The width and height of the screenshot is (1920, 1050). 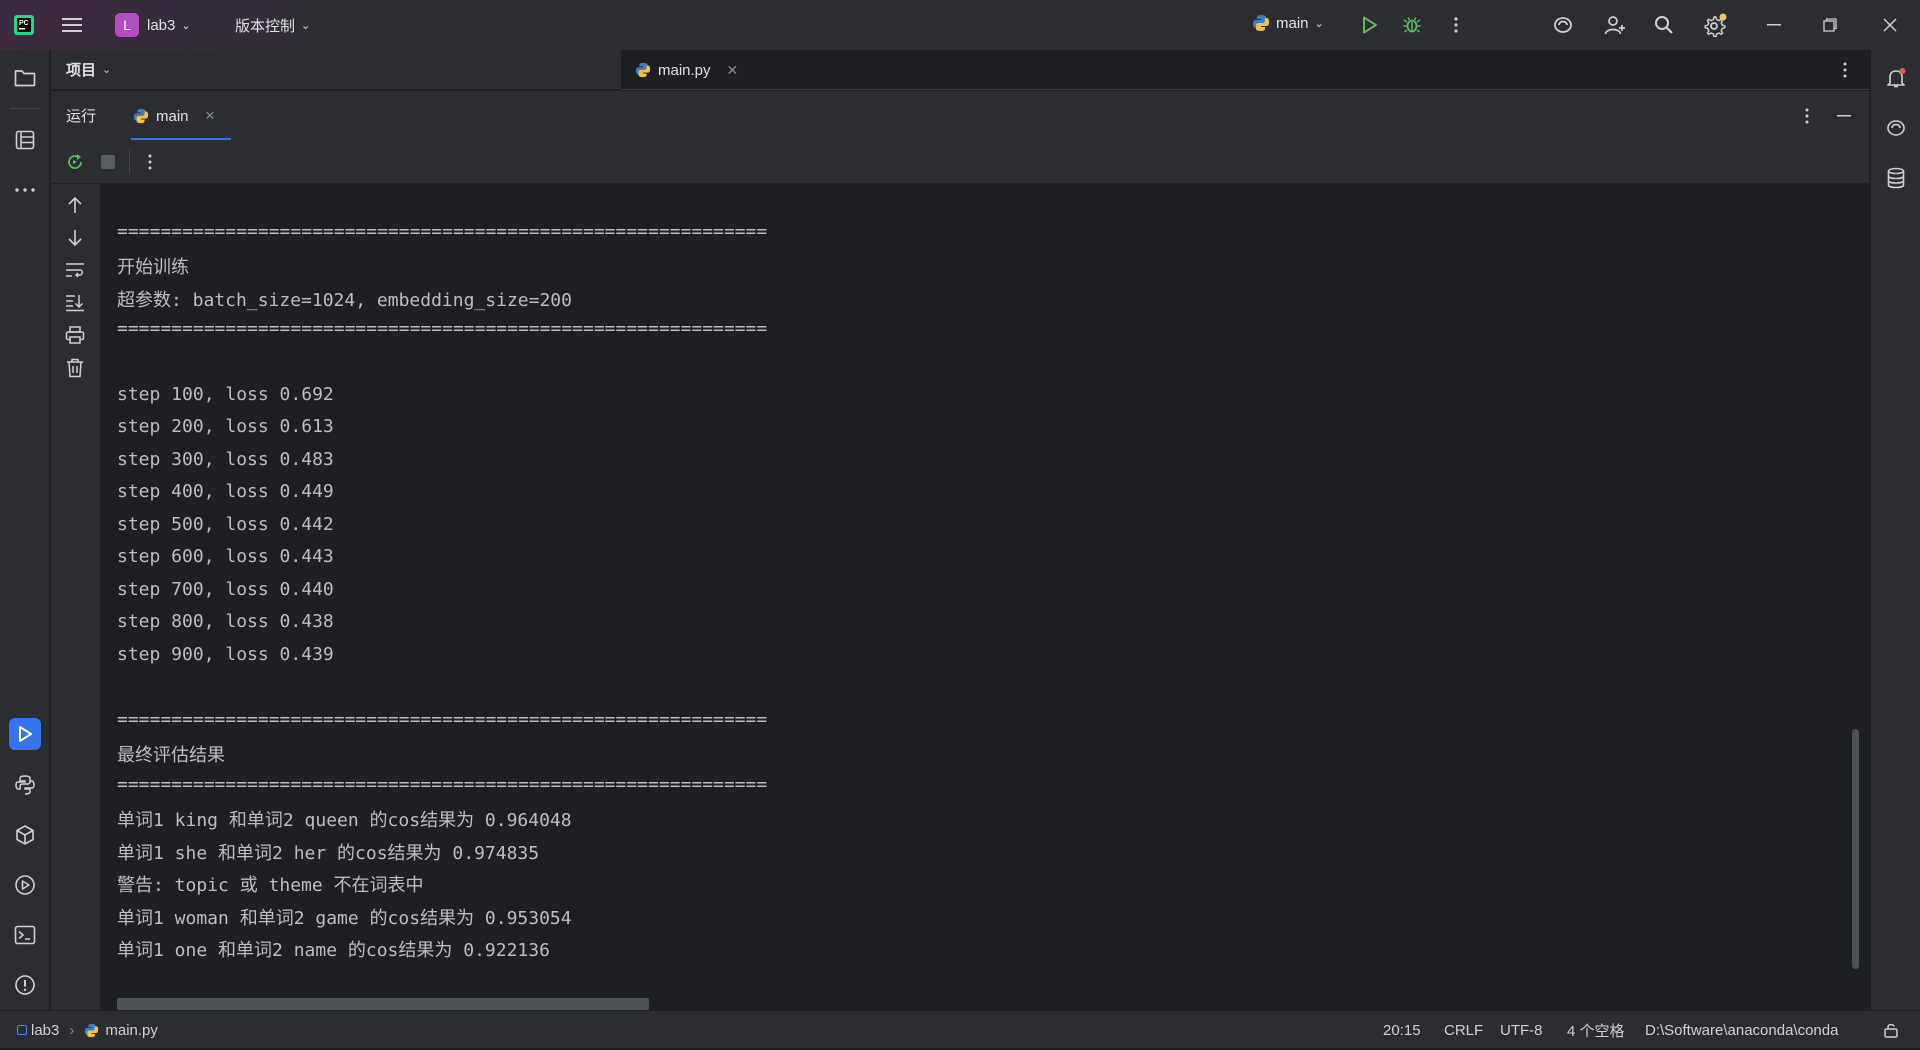 I want to click on run-tab-main: main ✕, so click(x=181, y=116).